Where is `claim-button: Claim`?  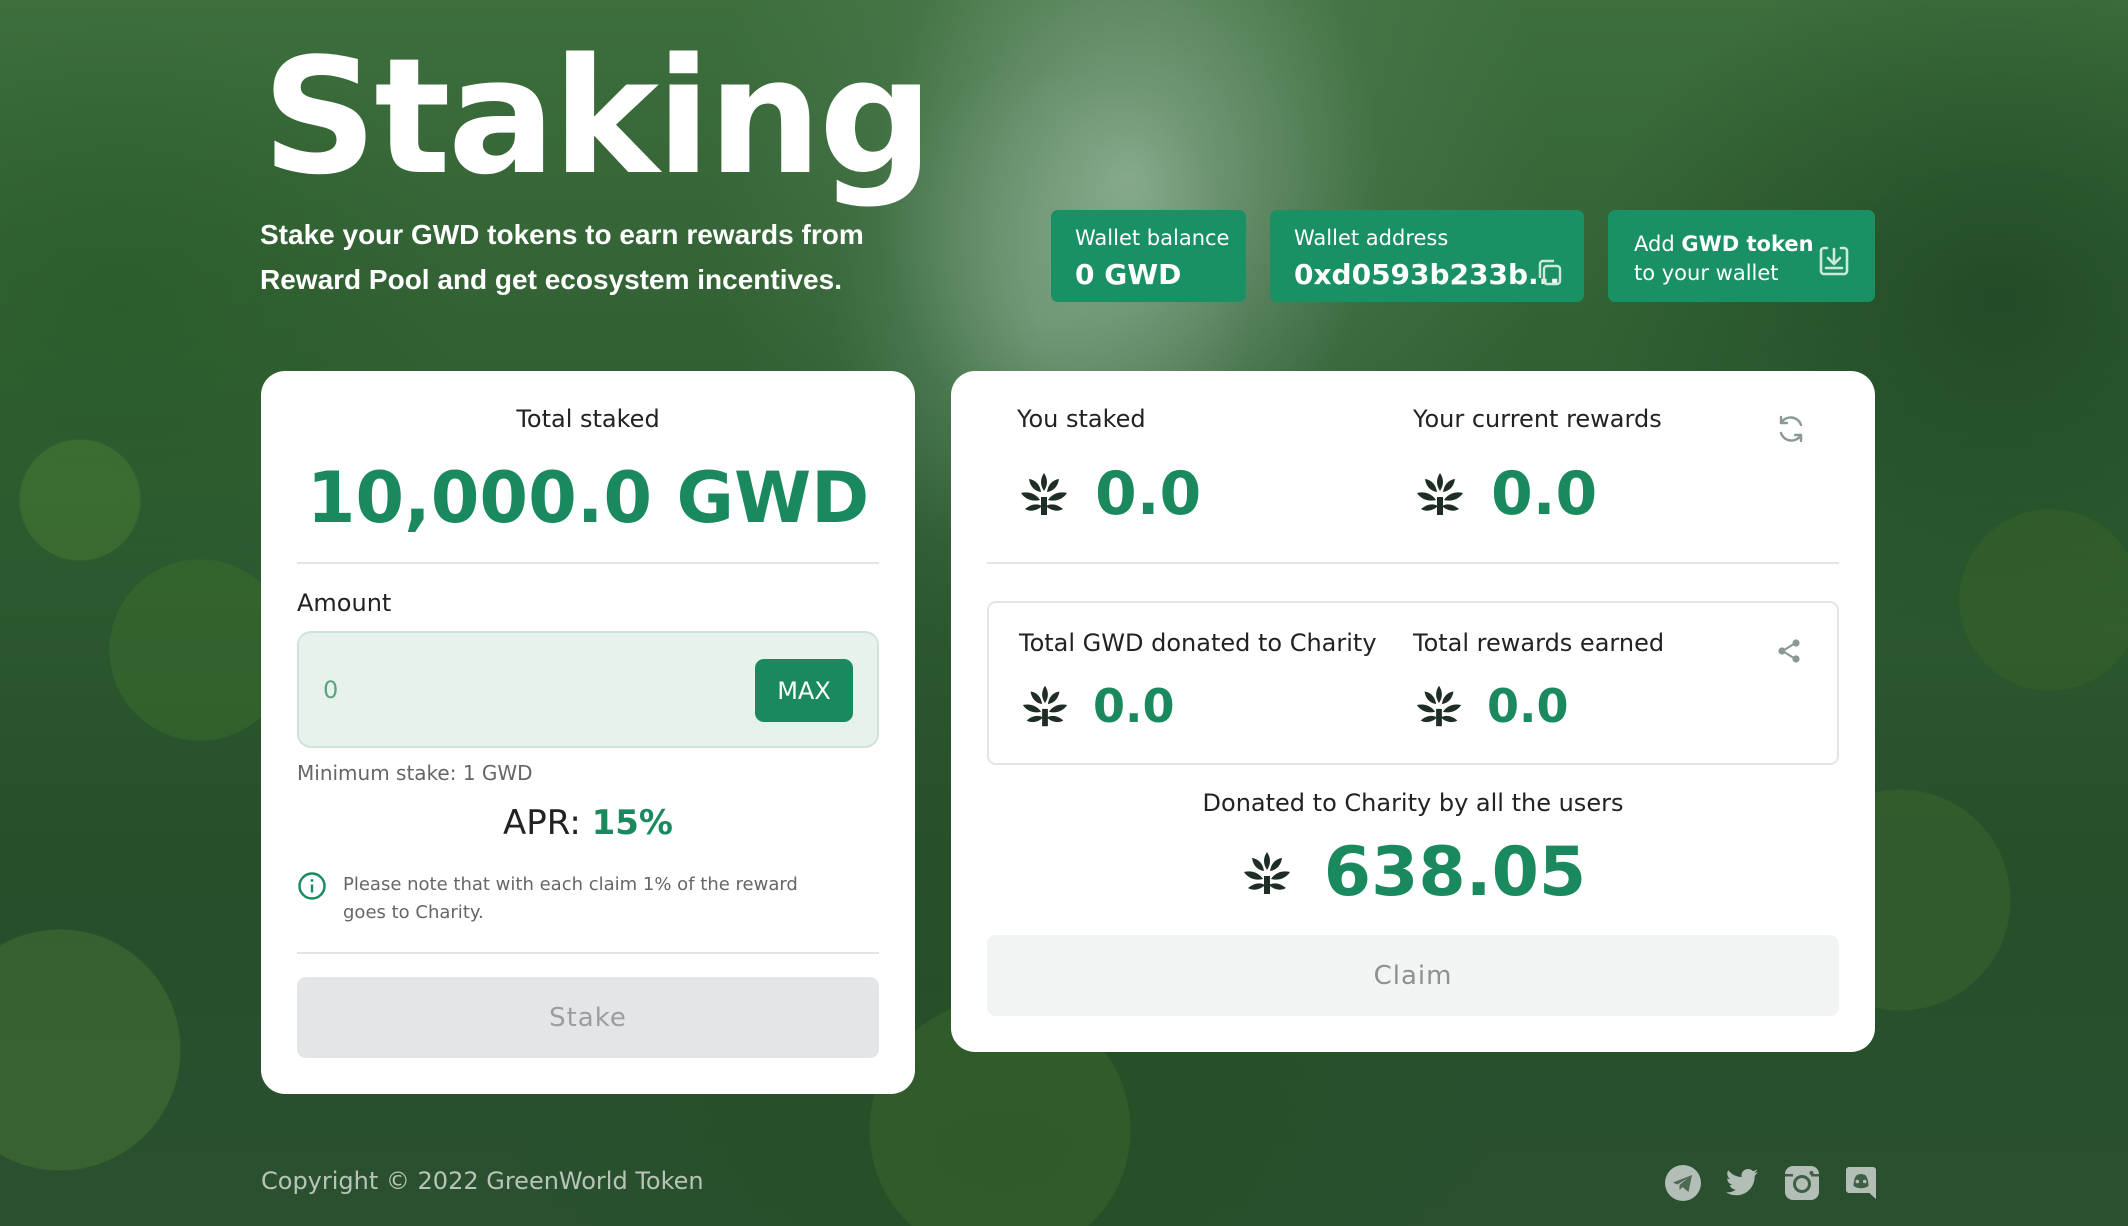 claim-button: Claim is located at coordinates (1413, 975).